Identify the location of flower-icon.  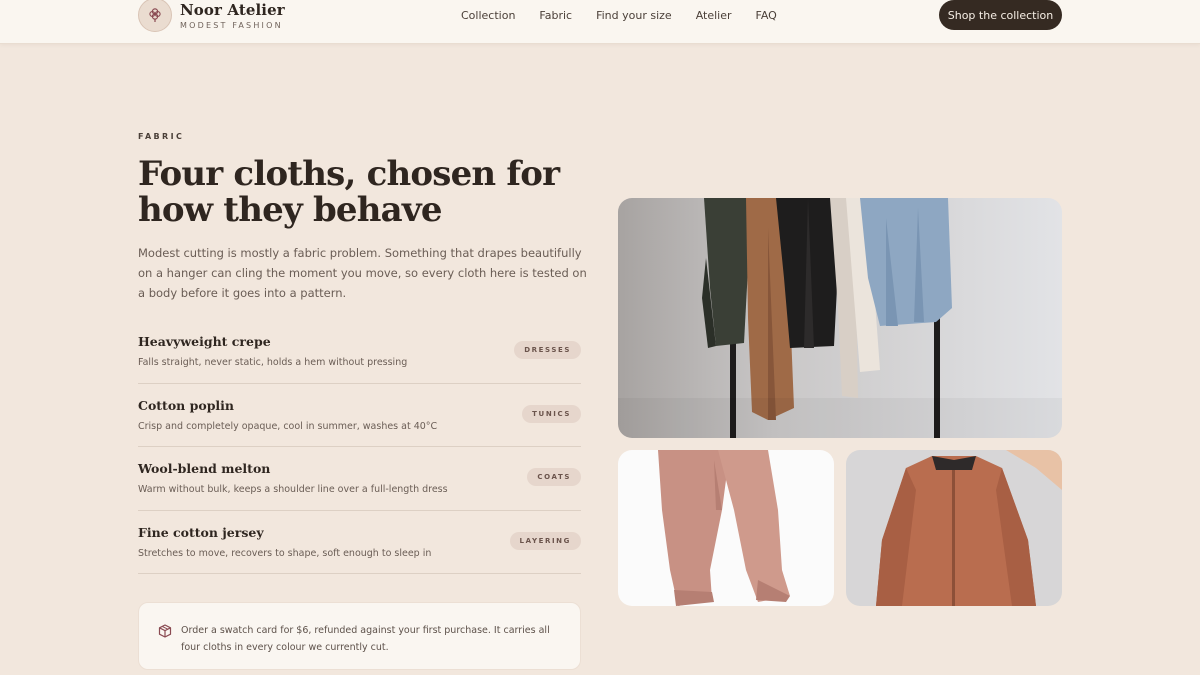
(155, 16).